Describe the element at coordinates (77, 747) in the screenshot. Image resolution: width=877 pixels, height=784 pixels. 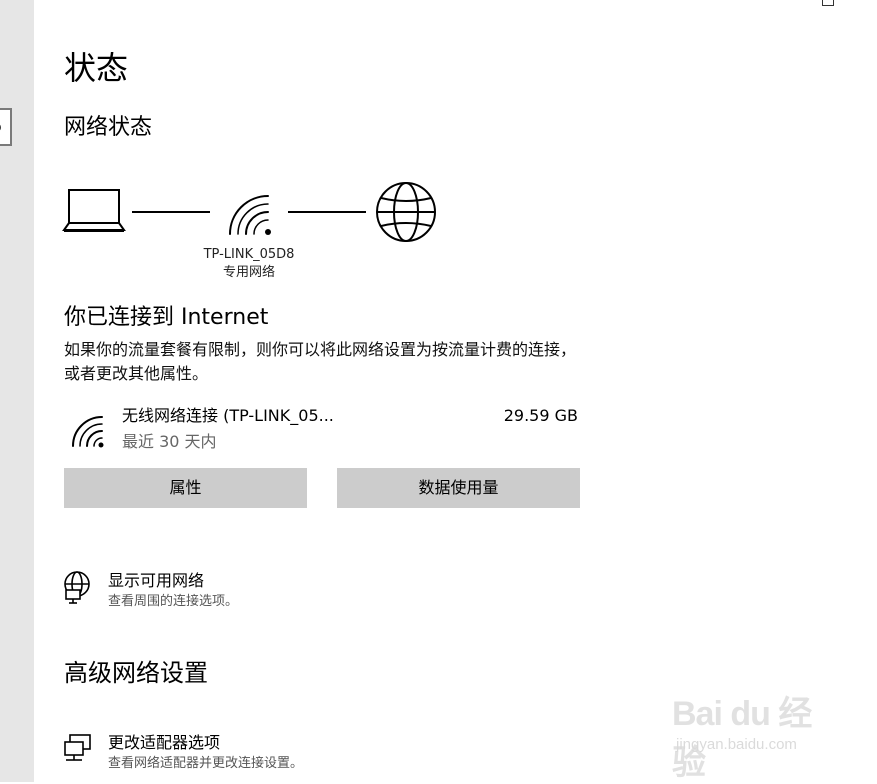
I see `adapter-icon` at that location.